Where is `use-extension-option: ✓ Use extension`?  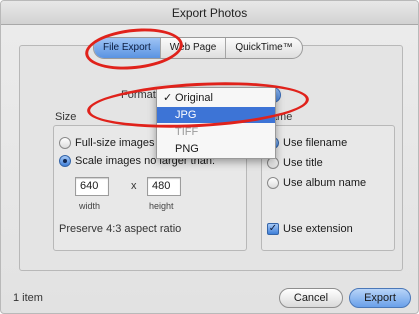
use-extension-option: ✓ Use extension is located at coordinates (310, 229).